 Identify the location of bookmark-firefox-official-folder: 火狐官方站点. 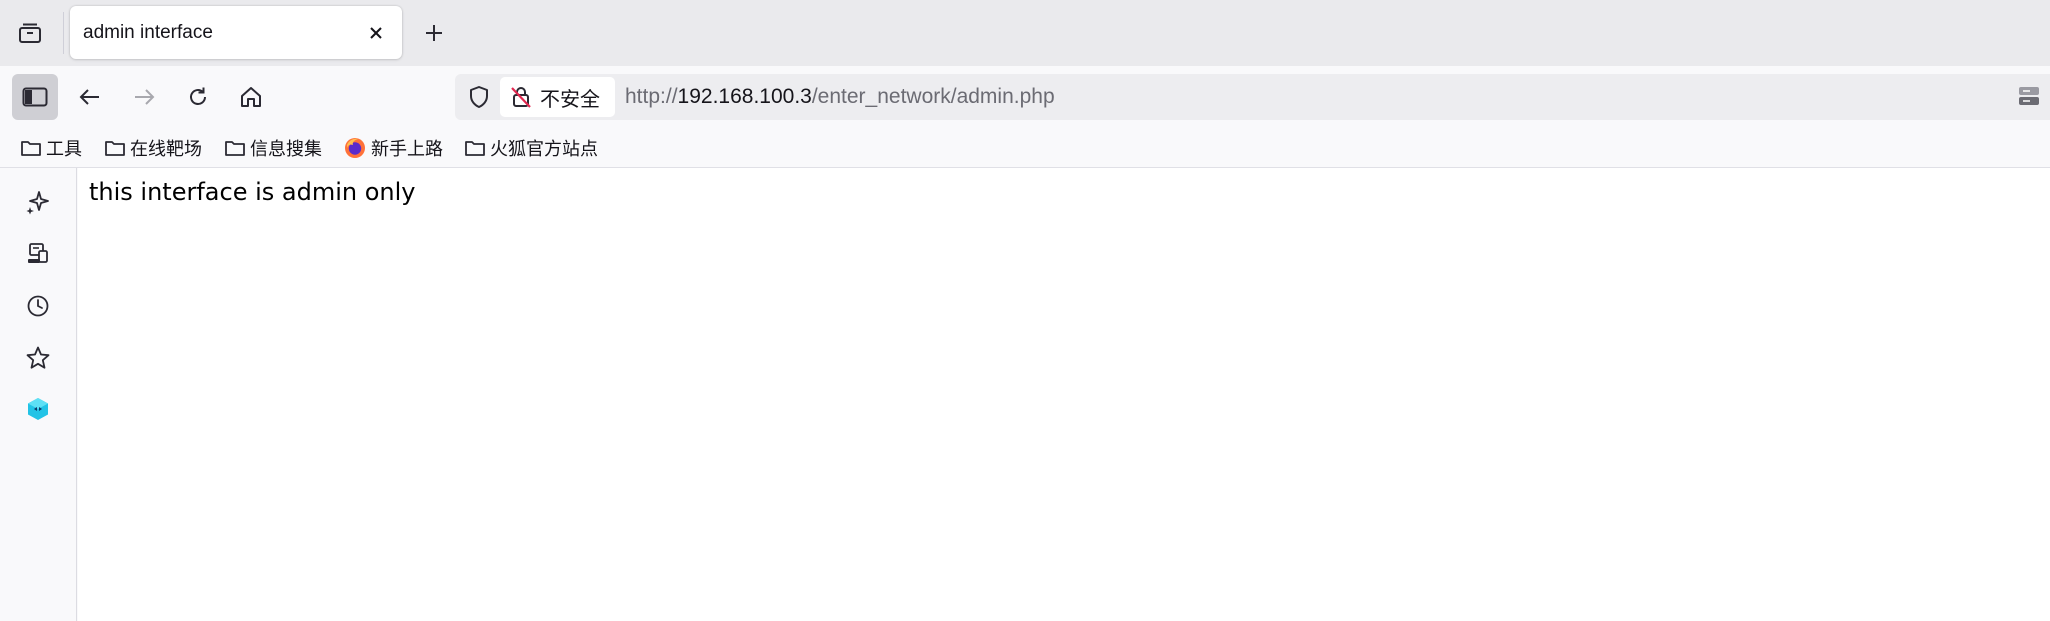
(532, 148).